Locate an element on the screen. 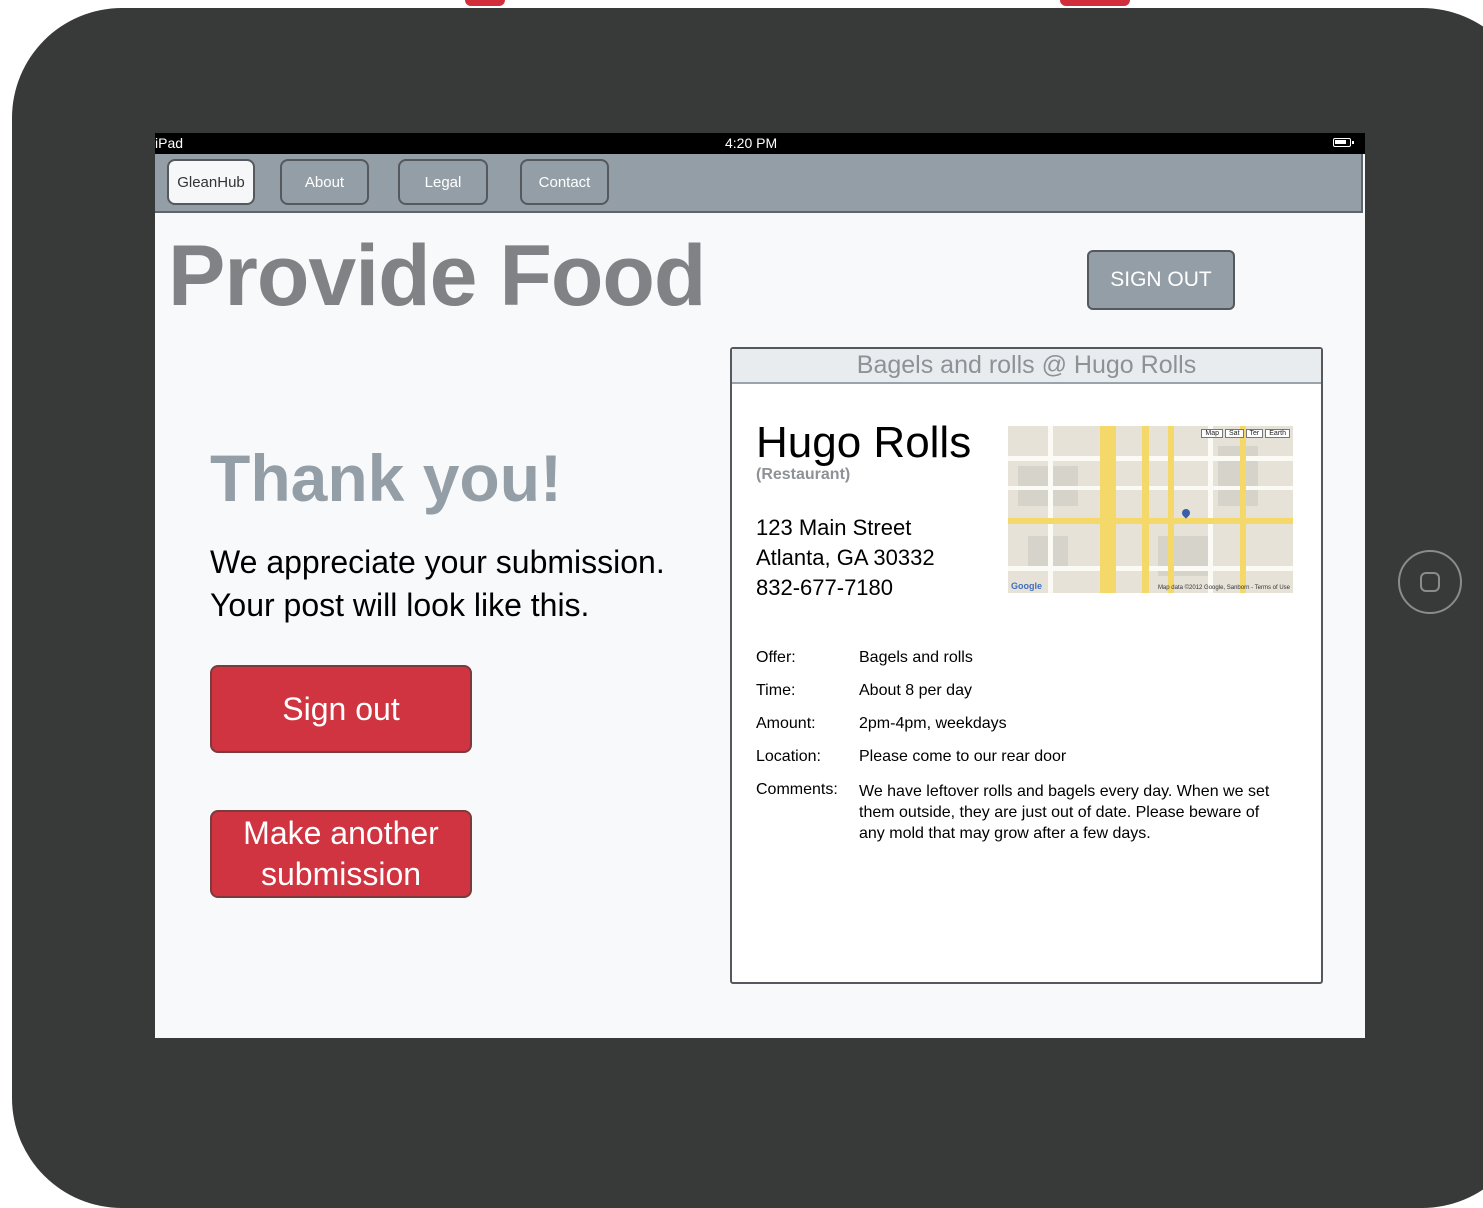 This screenshot has height=1208, width=1483. phone-number: 832-677-7180 is located at coordinates (825, 587).